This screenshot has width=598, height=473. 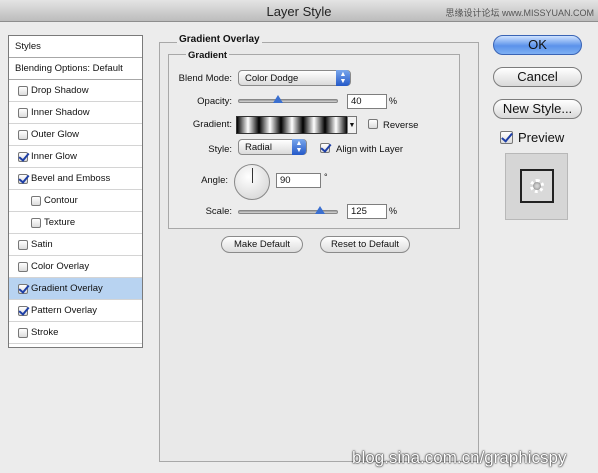 What do you see at coordinates (69, 68) in the screenshot?
I see `style-item-label: Blending Options: Default` at bounding box center [69, 68].